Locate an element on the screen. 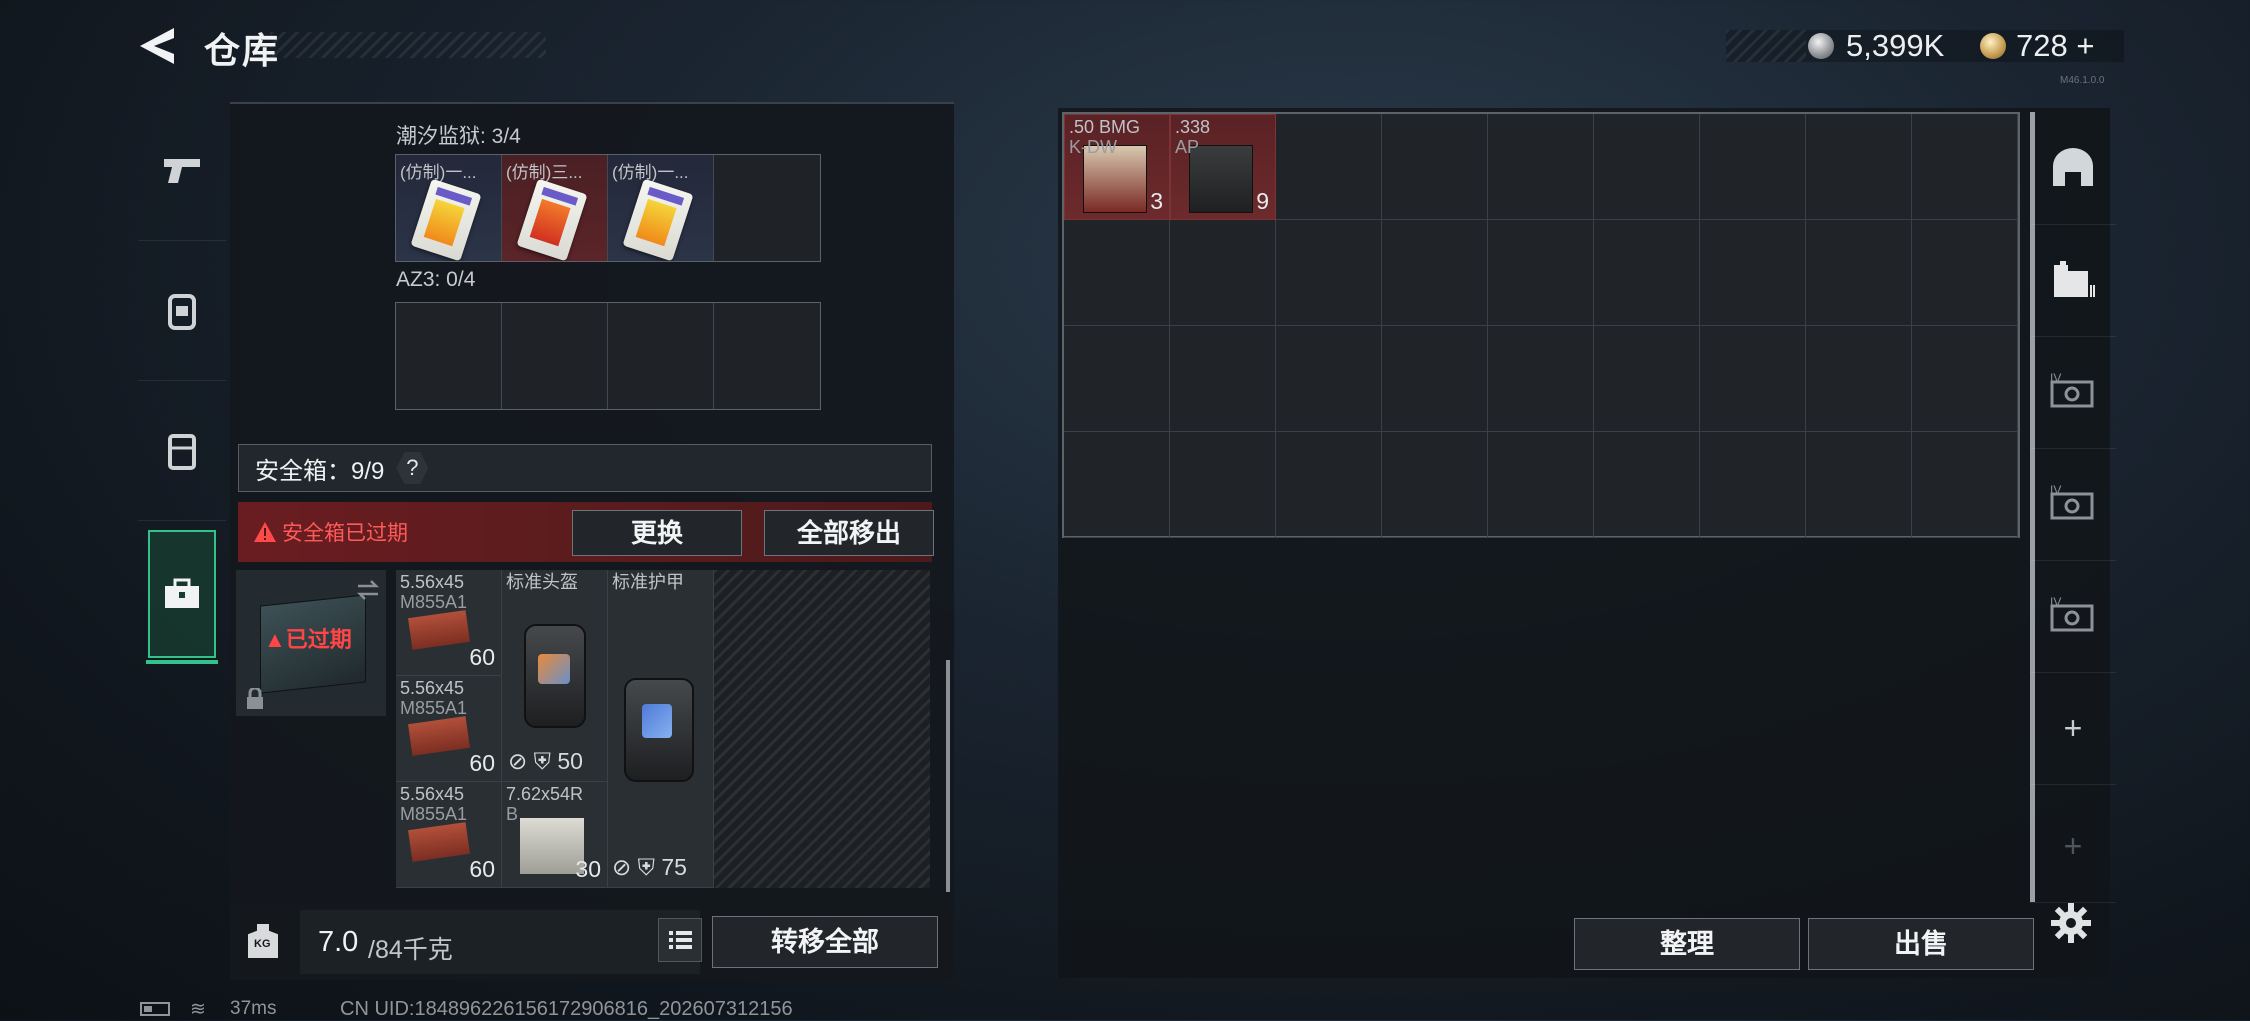  settings-button is located at coordinates (2071, 925).